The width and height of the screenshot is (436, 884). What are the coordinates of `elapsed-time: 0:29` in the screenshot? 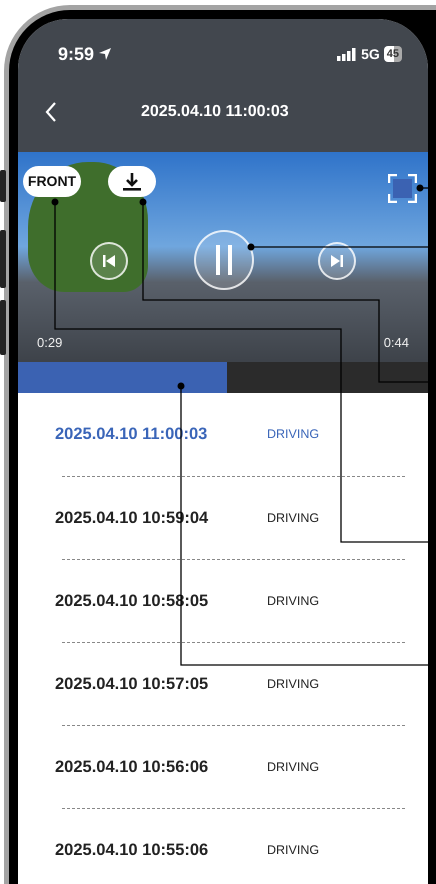 It's located at (49, 343).